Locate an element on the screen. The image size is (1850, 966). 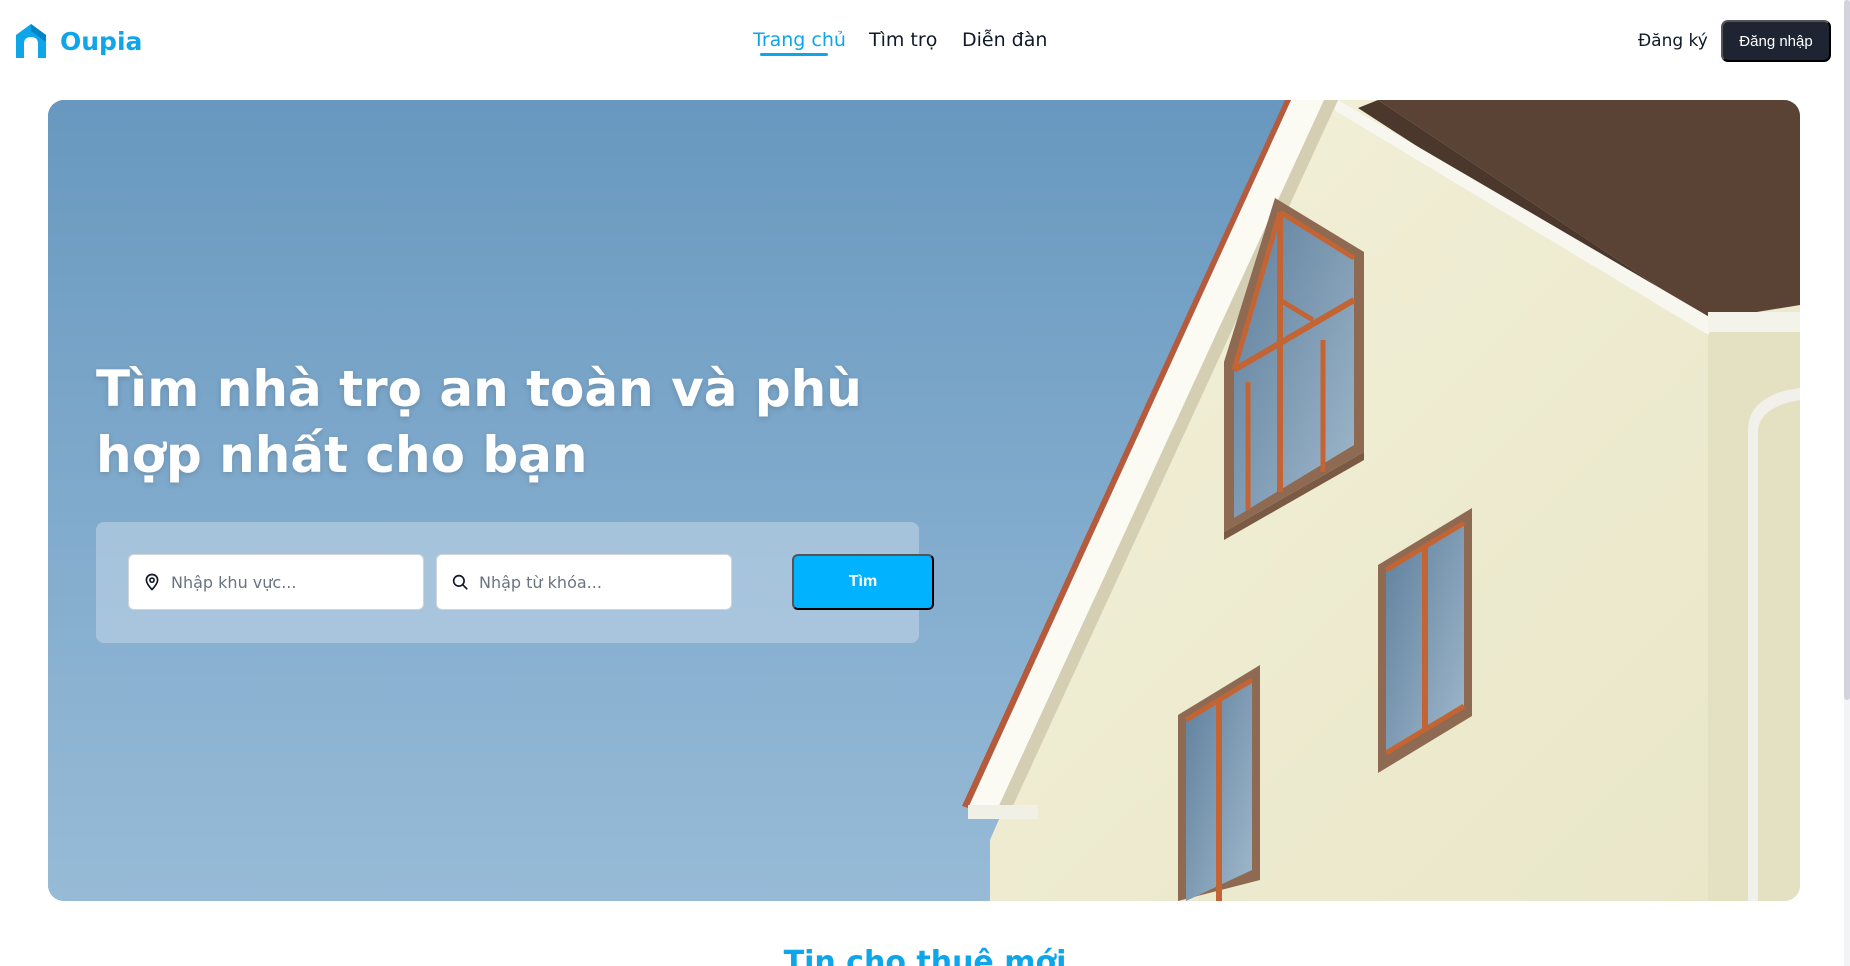
nav-item-dien-dan: Diễn đàn is located at coordinates (1004, 40).